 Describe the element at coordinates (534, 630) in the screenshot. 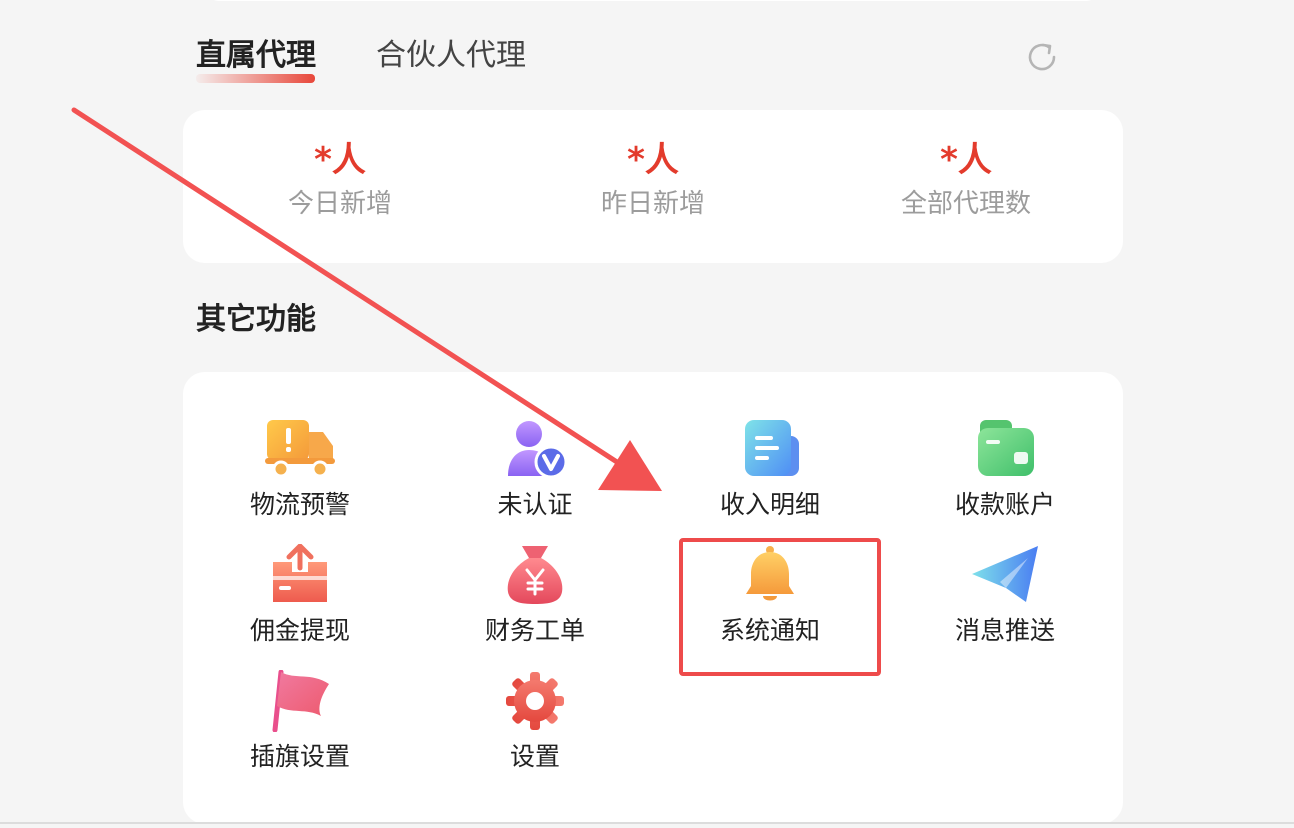

I see `func-label: 财务工单` at that location.